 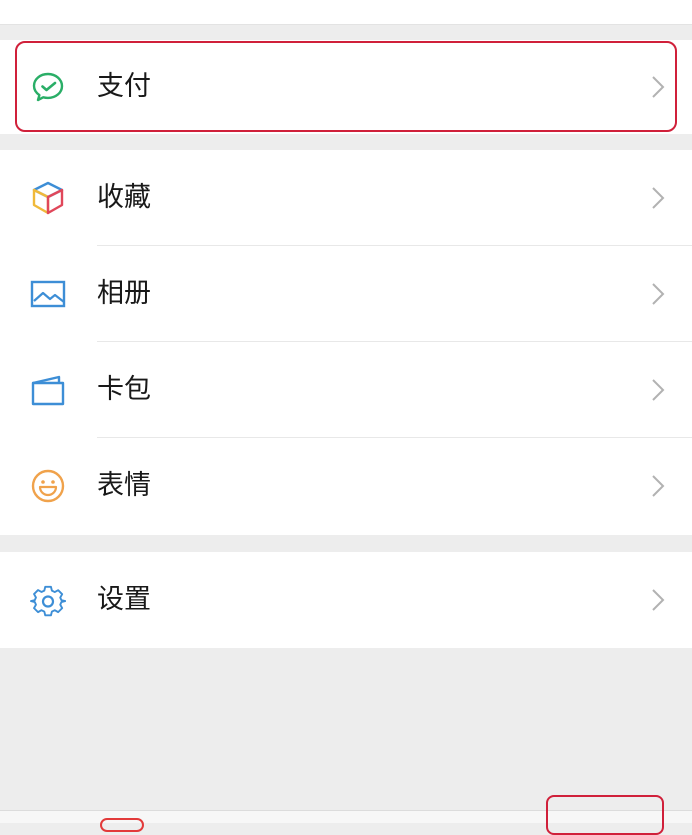 What do you see at coordinates (124, 197) in the screenshot?
I see `menu-item-label: 收藏` at bounding box center [124, 197].